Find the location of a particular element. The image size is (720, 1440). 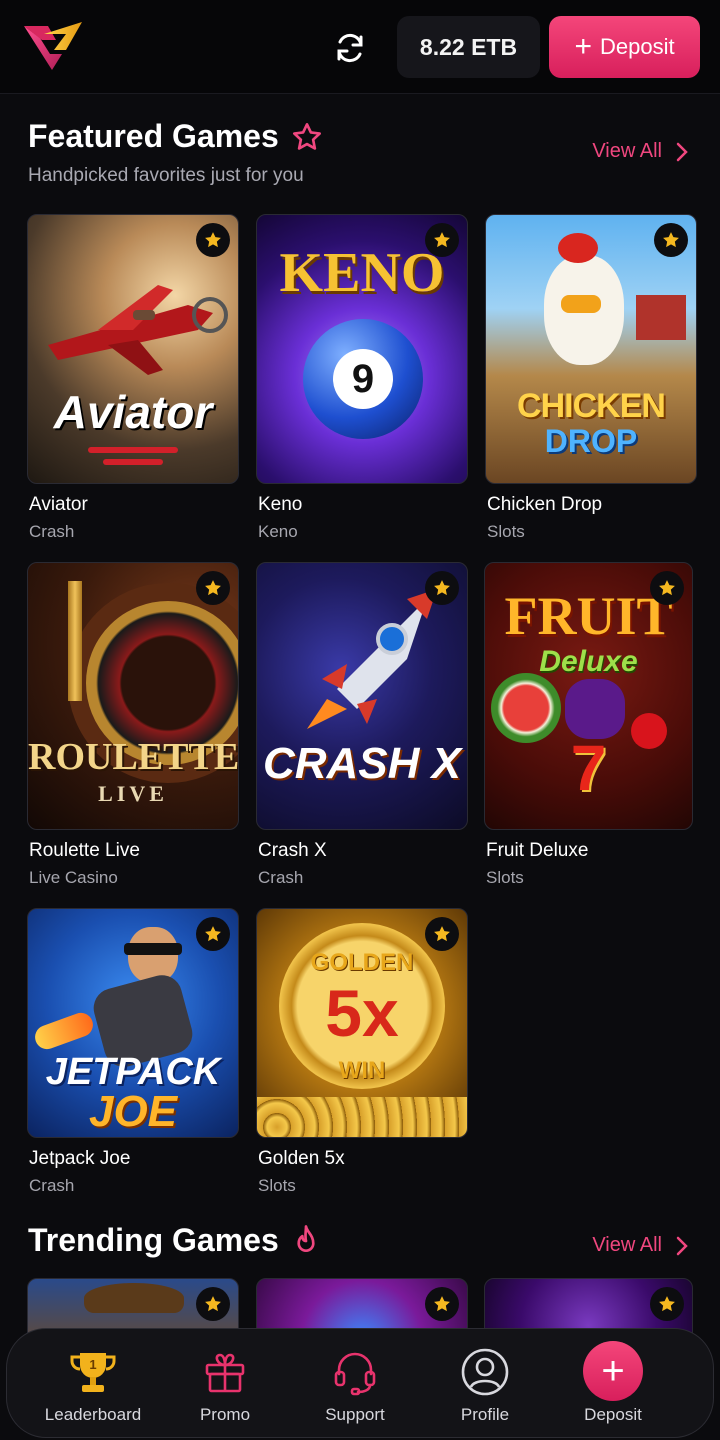

game-art-title: ROULETTE is located at coordinates (133, 757).